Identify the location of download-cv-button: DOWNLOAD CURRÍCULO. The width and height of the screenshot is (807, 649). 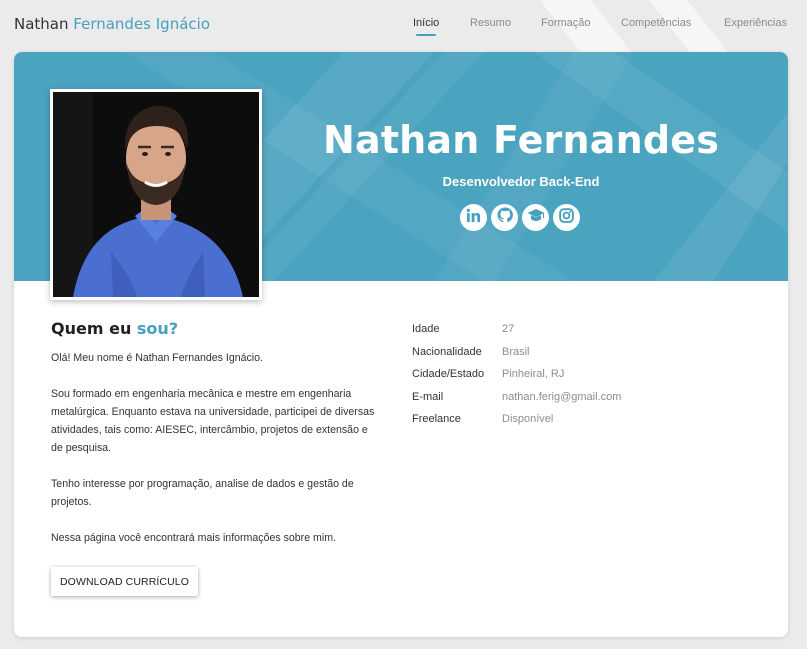
(124, 581).